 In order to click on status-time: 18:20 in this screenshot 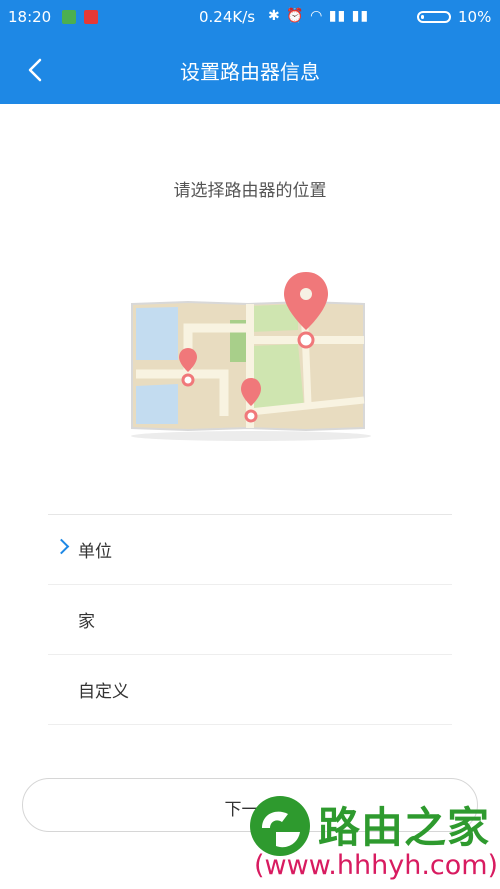, I will do `click(30, 17)`.